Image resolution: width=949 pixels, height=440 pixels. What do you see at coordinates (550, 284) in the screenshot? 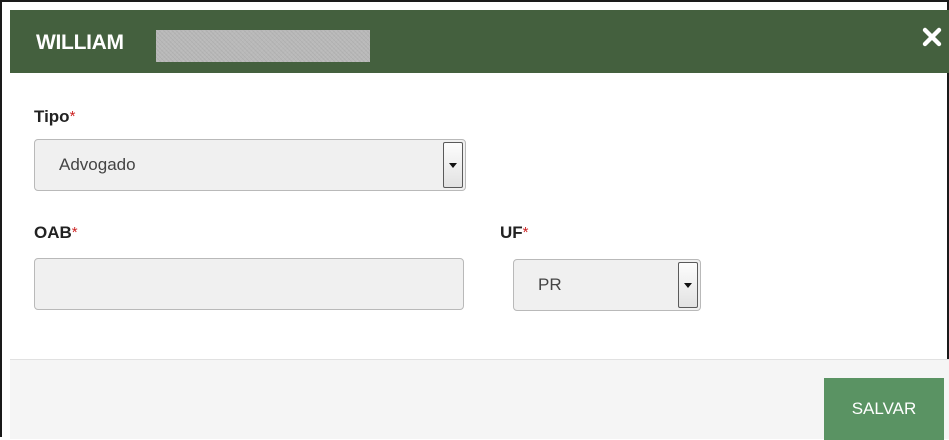
I see `uf-select-value: PR` at bounding box center [550, 284].